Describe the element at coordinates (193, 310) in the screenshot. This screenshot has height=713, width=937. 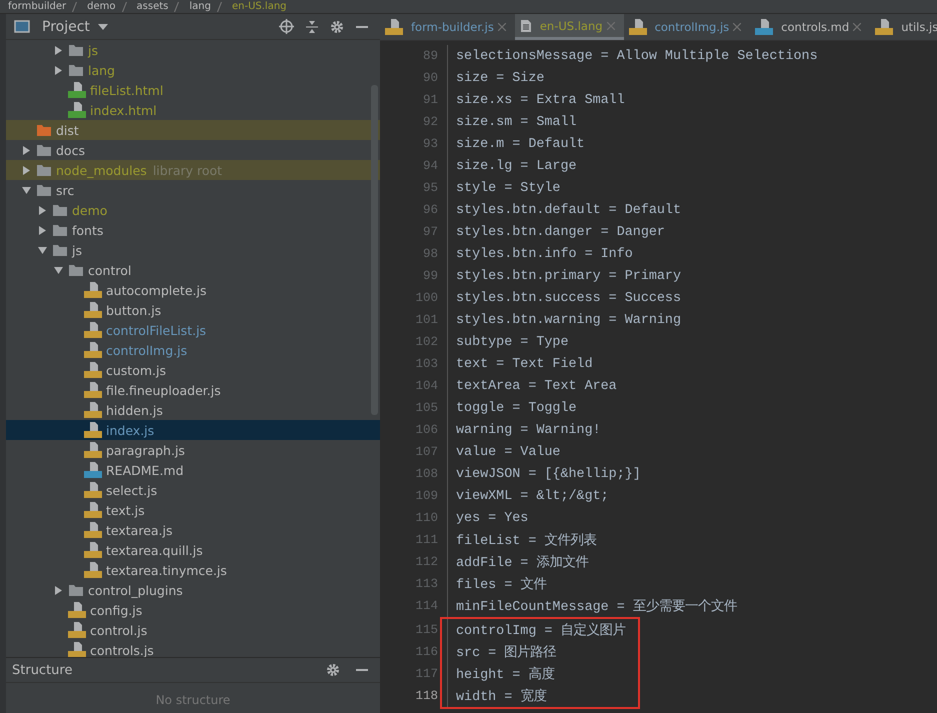
I see `tree-item: button.js` at that location.